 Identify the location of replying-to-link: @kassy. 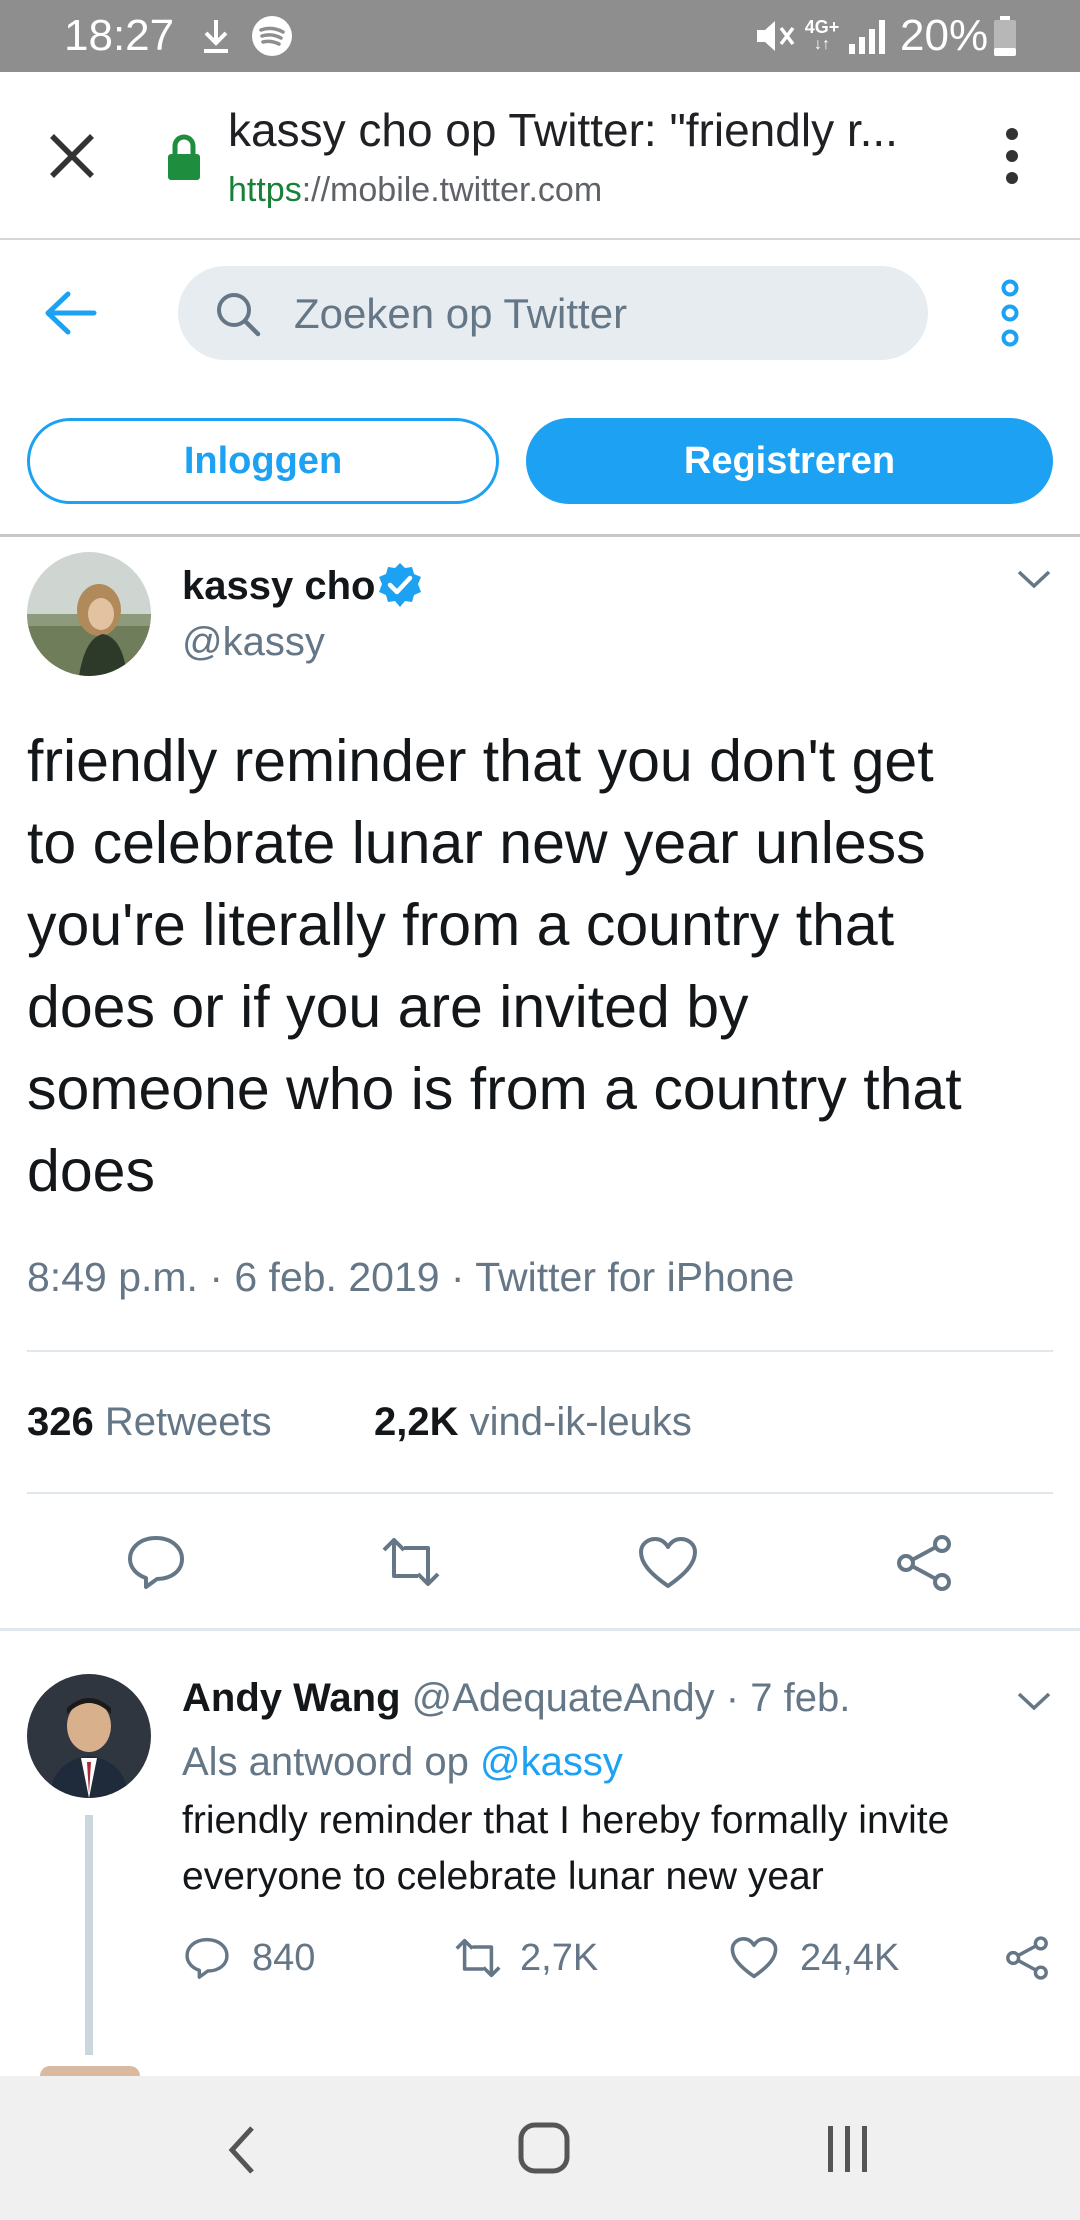
(551, 1762).